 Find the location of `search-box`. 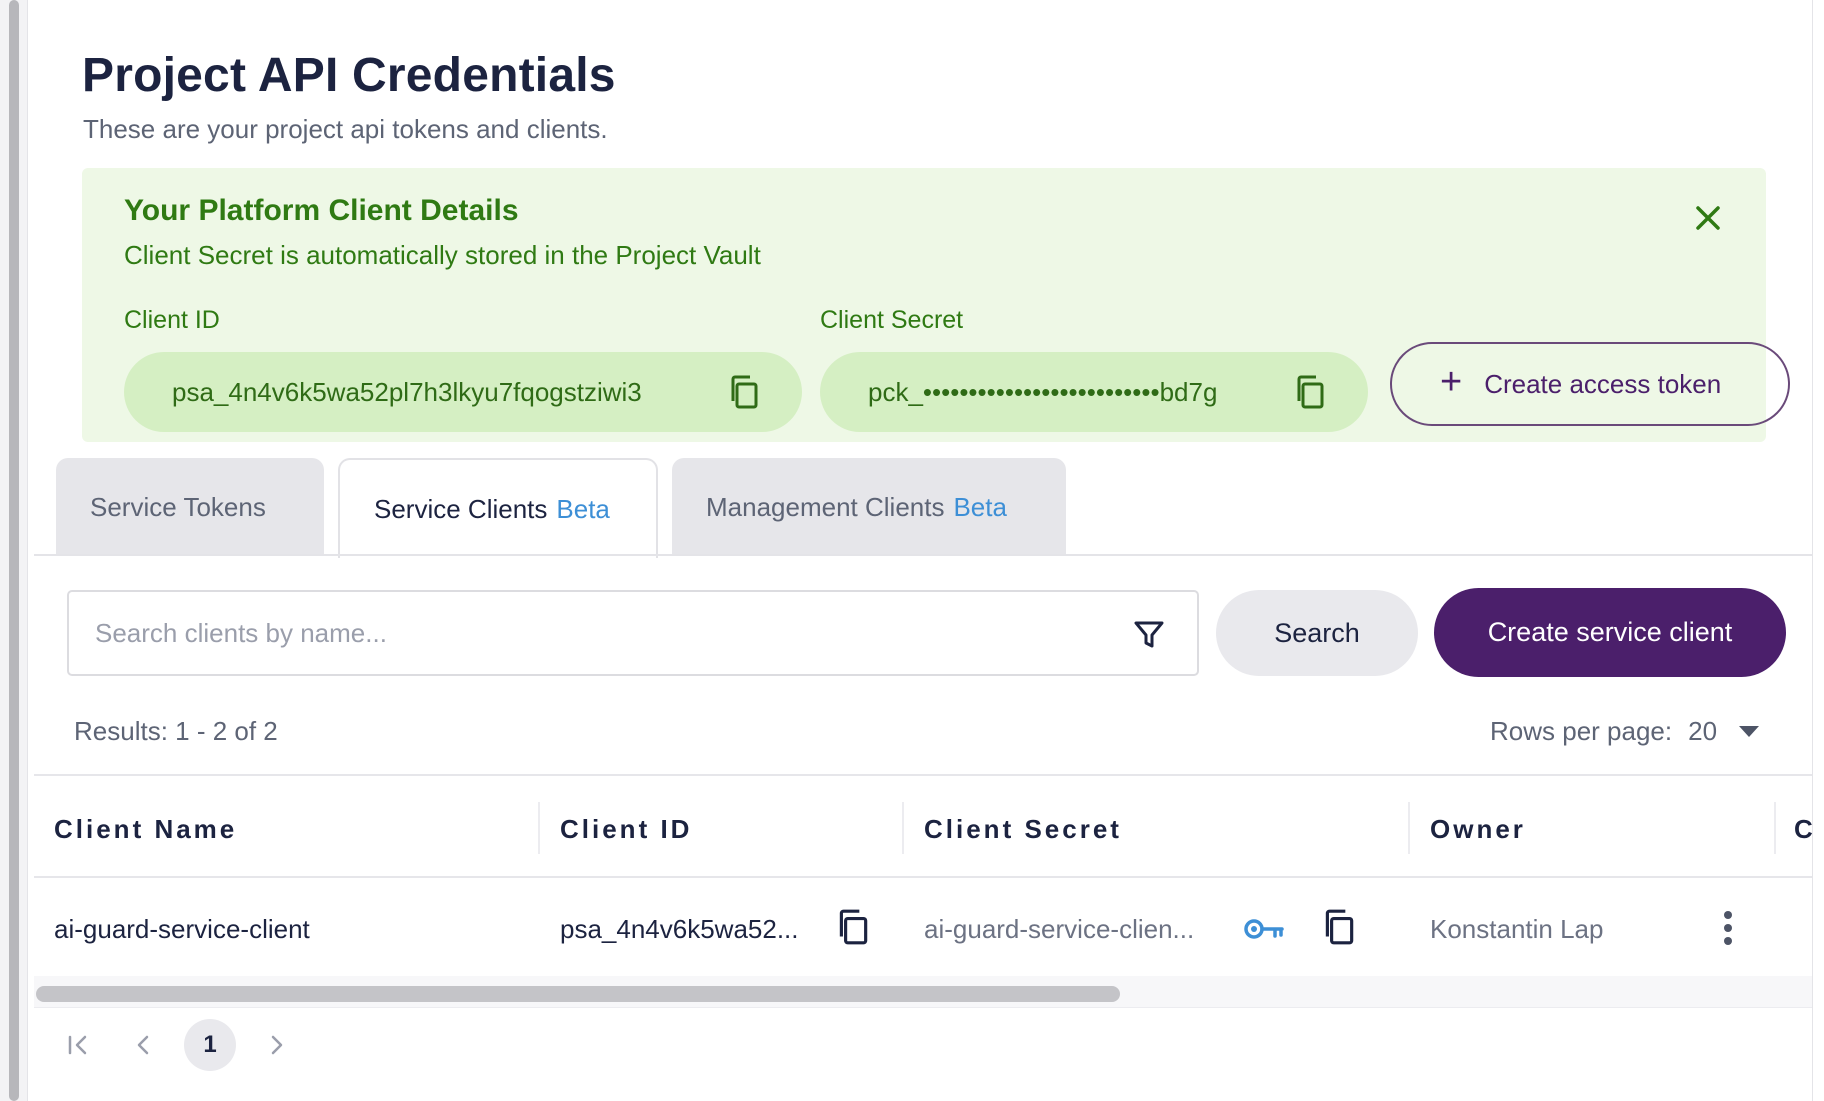

search-box is located at coordinates (633, 633).